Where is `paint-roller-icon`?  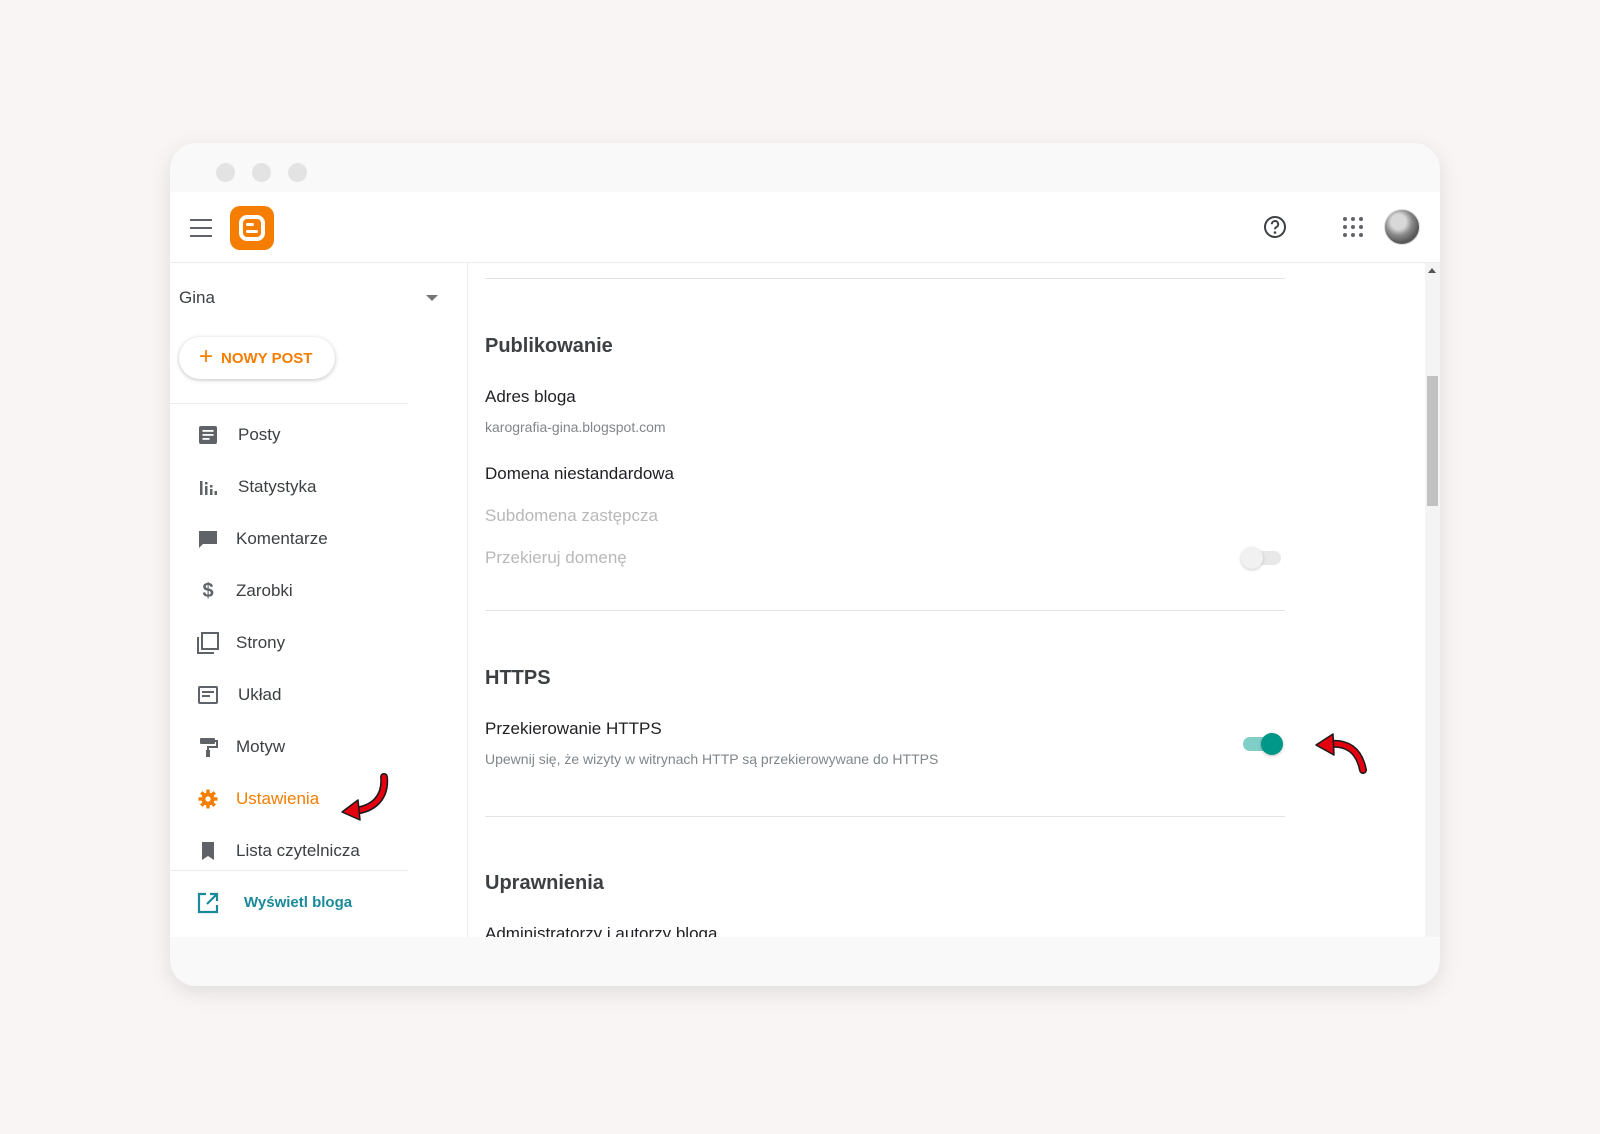
paint-roller-icon is located at coordinates (208, 747).